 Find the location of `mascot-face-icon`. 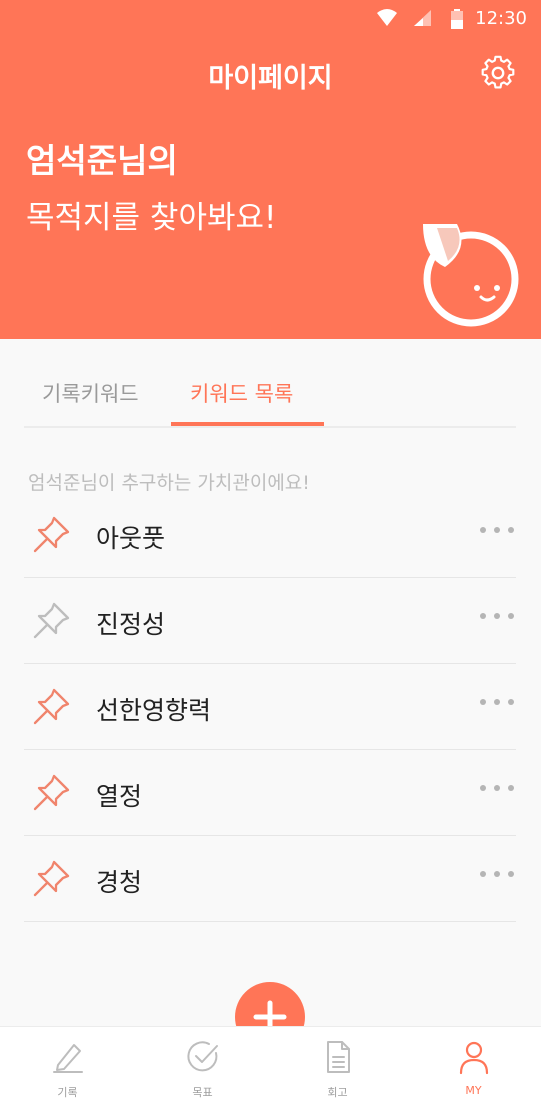

mascot-face-icon is located at coordinates (471, 275).